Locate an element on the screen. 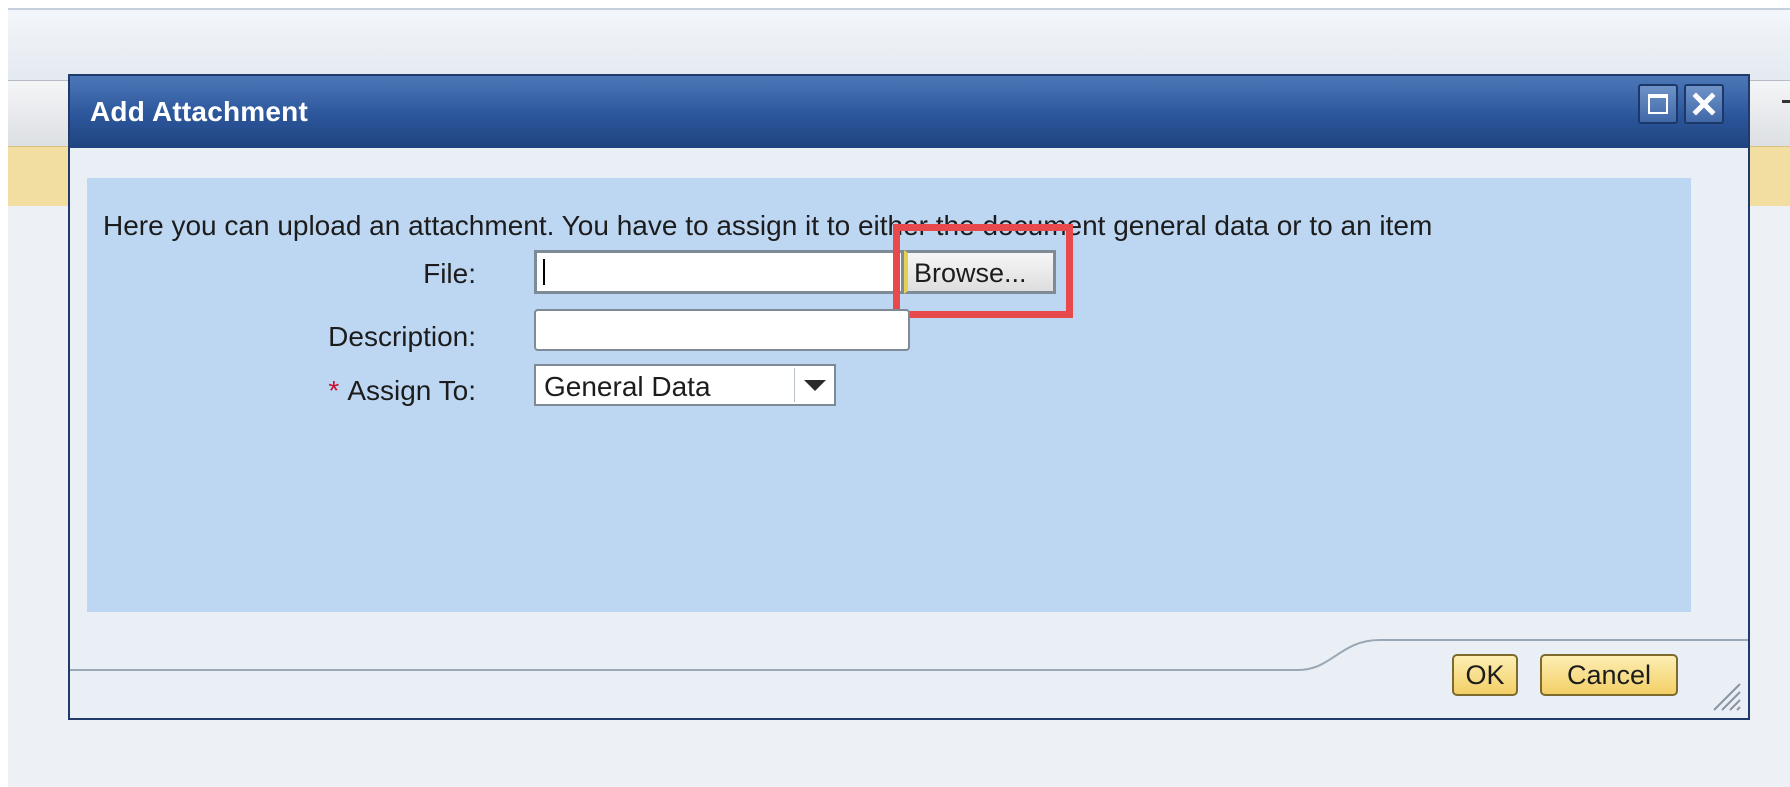 This screenshot has height=787, width=1790. app-edge-mark is located at coordinates (1786, 101).